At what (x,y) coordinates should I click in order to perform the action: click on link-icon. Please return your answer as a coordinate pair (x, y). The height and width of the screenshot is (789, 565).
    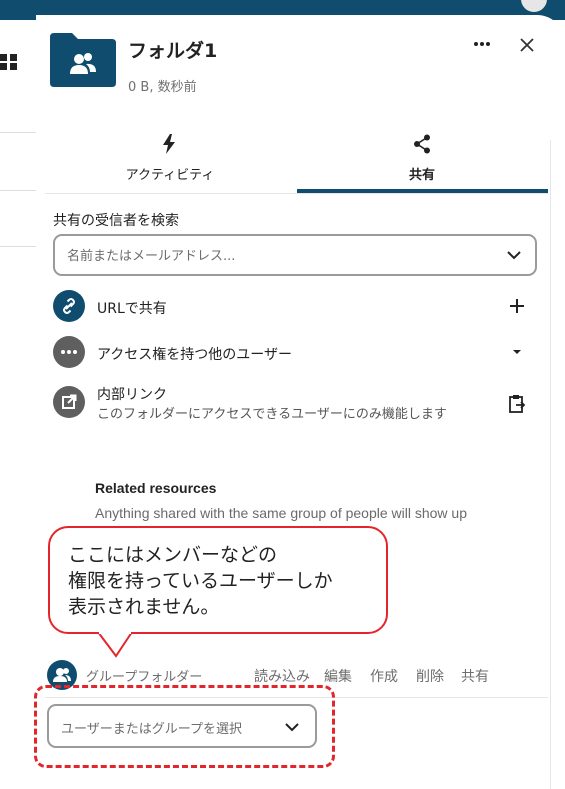
    Looking at the image, I should click on (69, 306).